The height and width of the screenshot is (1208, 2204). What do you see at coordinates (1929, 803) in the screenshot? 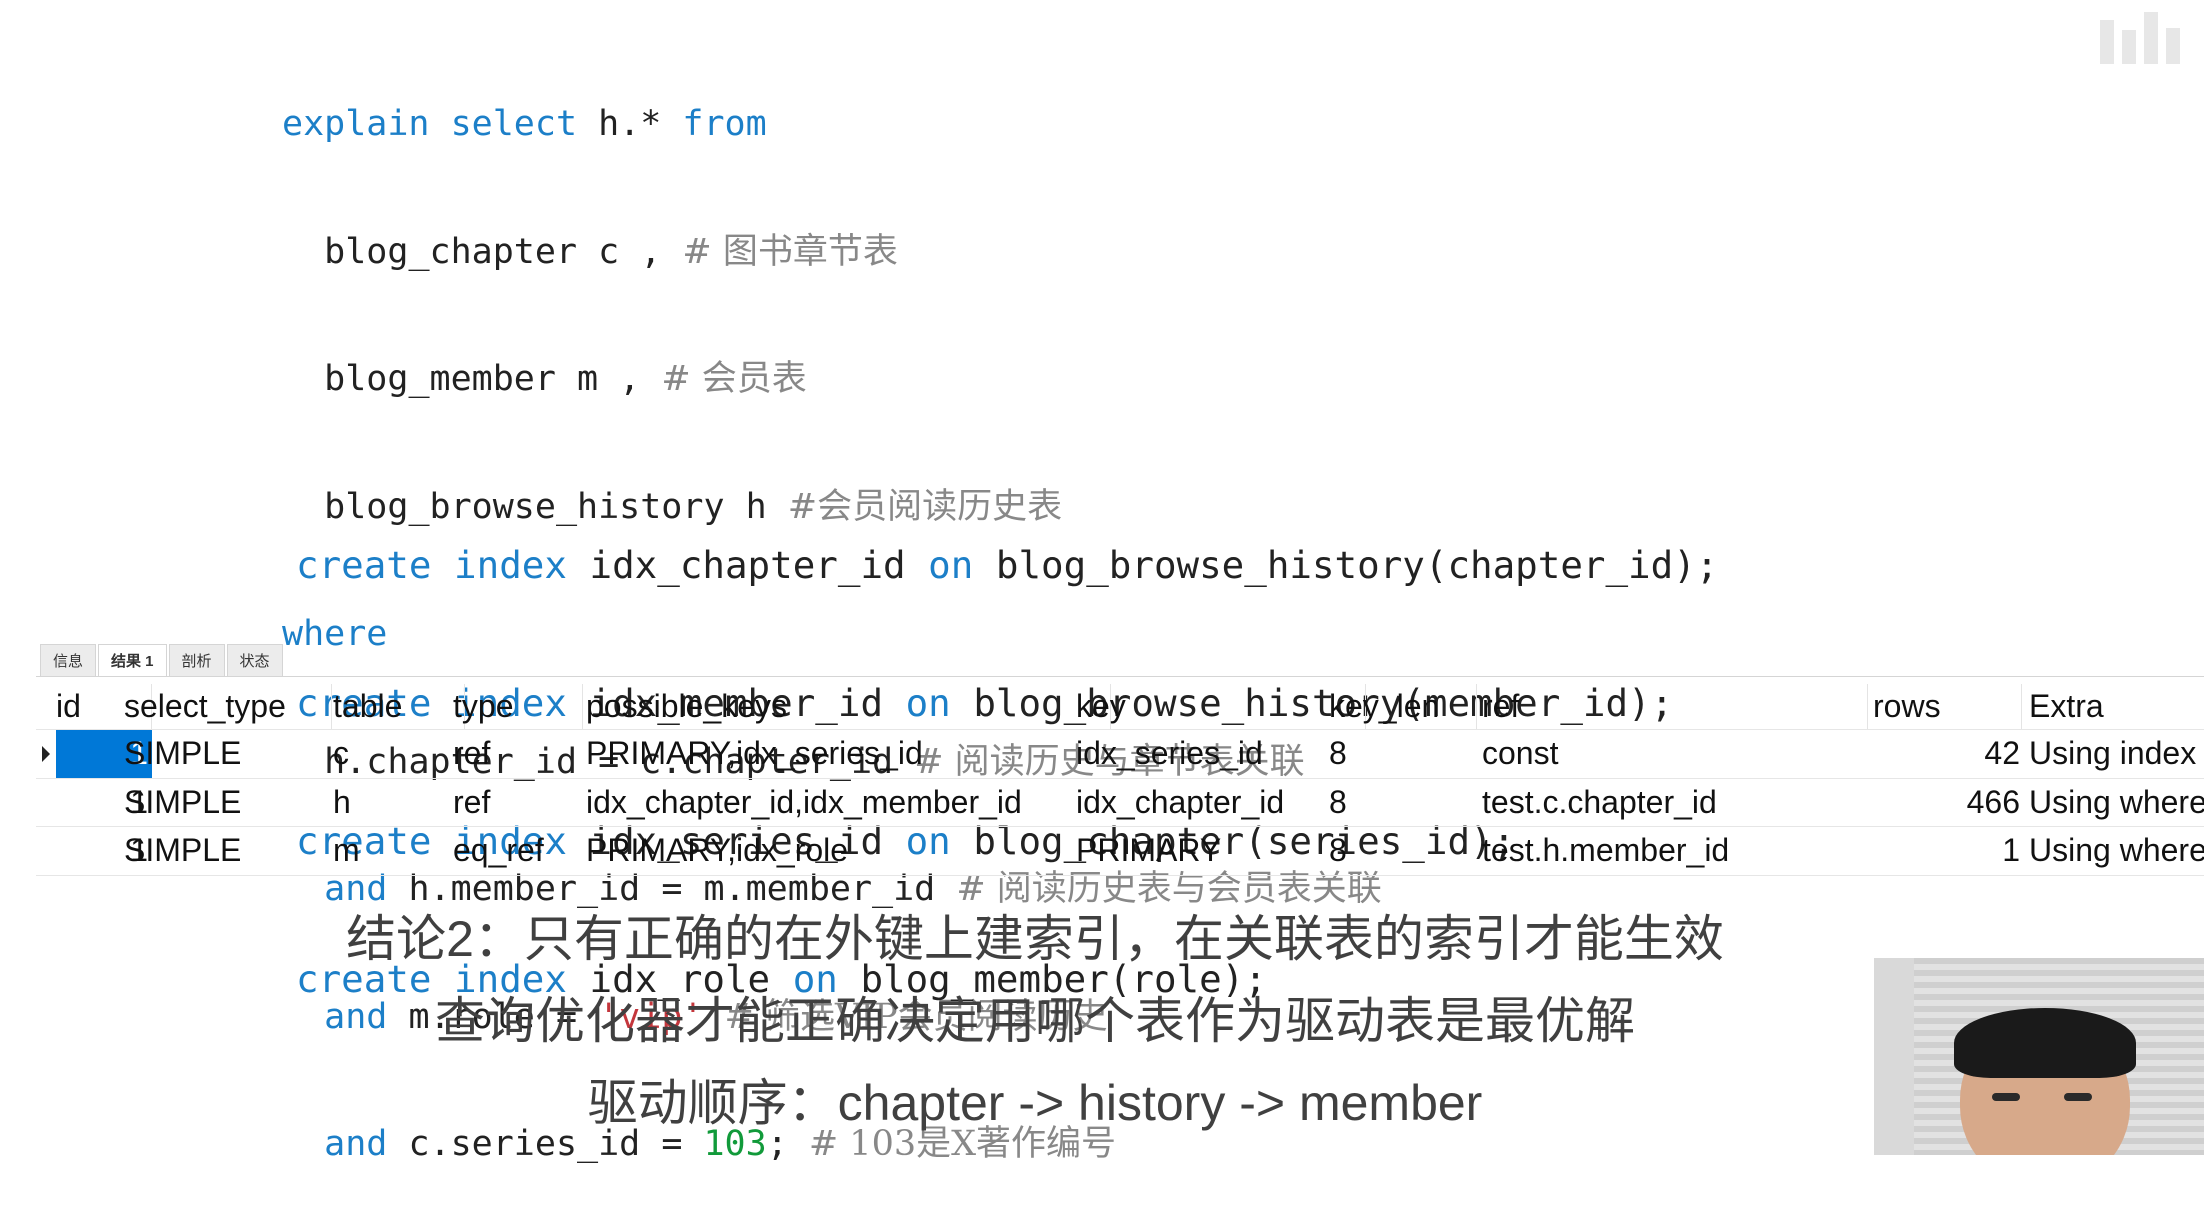
I see `cell-rows: 466` at bounding box center [1929, 803].